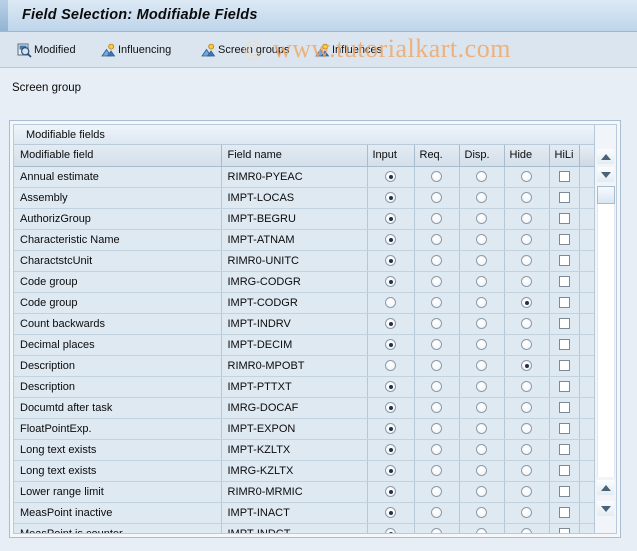  I want to click on column-header-disp: Disp., so click(482, 156).